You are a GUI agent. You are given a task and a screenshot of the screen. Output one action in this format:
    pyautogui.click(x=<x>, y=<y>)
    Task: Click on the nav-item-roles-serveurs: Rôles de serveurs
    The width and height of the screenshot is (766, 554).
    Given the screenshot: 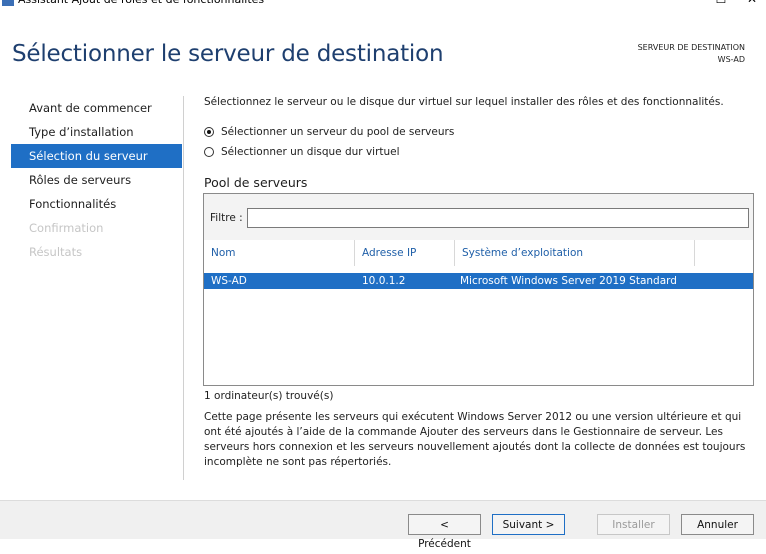 What is the action you would take?
    pyautogui.click(x=96, y=180)
    